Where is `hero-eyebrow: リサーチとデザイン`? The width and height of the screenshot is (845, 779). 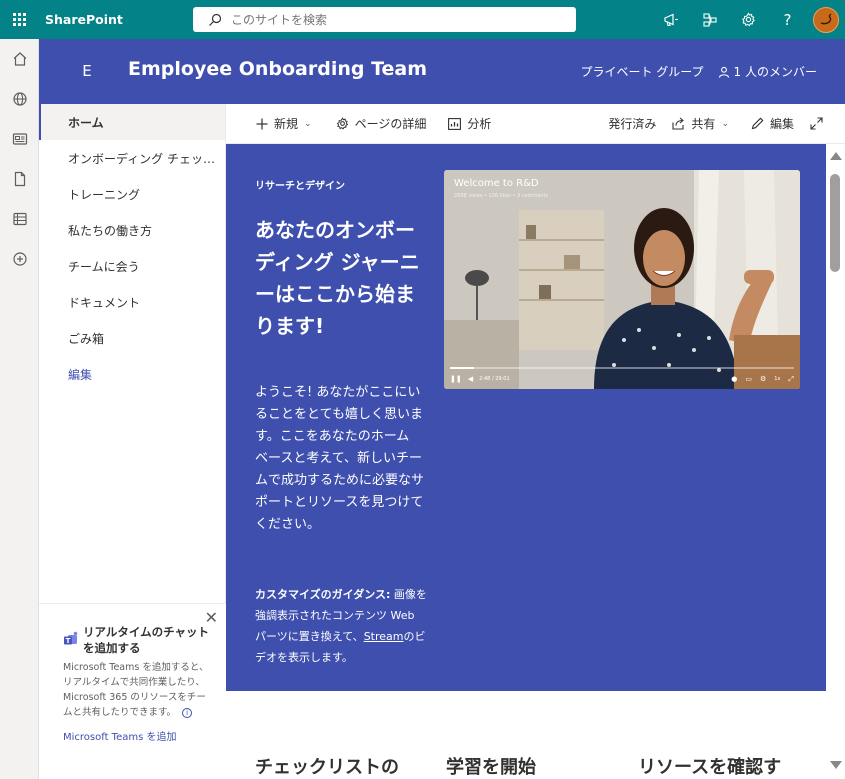
hero-eyebrow: リサーチとデザイン is located at coordinates (300, 186).